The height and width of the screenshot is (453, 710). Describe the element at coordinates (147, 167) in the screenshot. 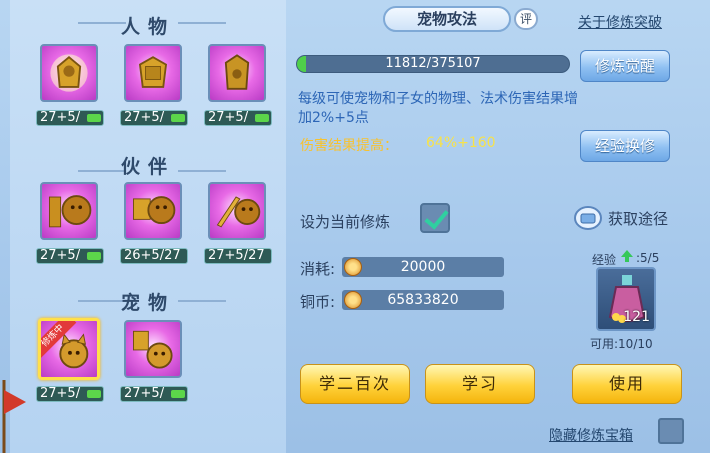

I see `section-title-partner: 伙伴` at that location.